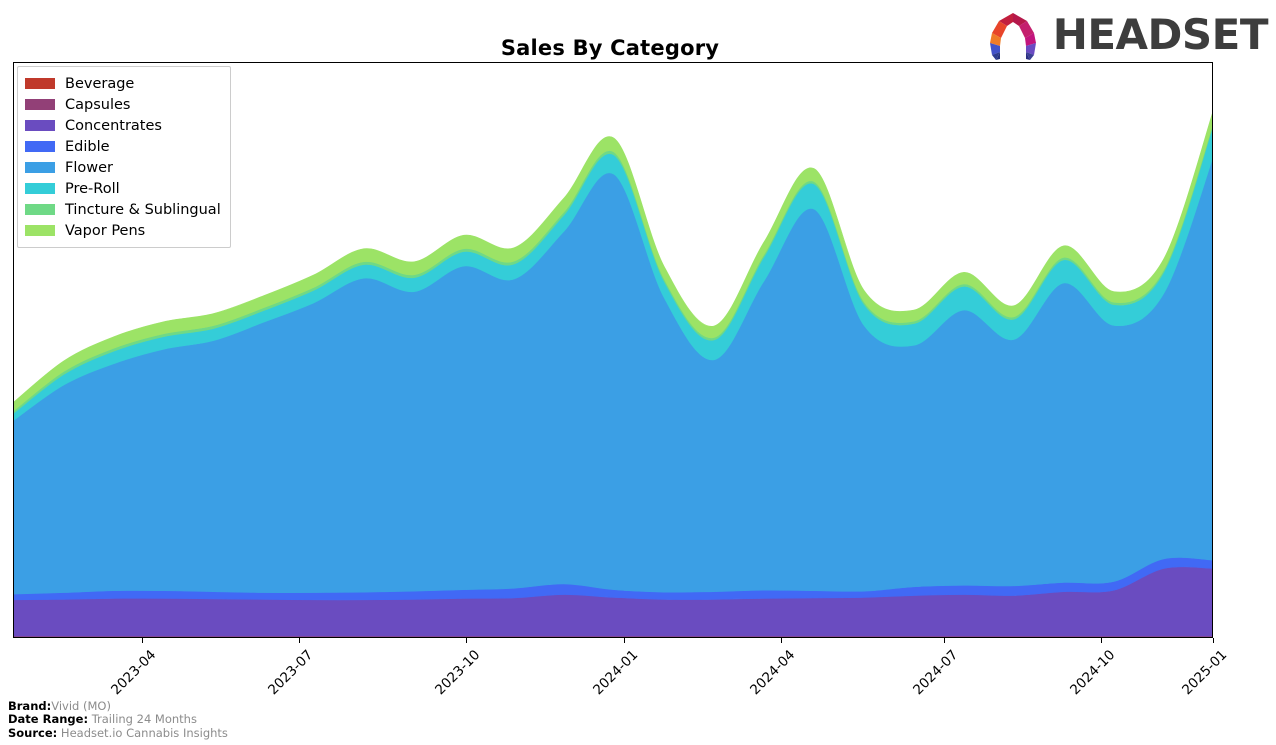  What do you see at coordinates (87, 146) in the screenshot?
I see `legend-item-label: Edible` at bounding box center [87, 146].